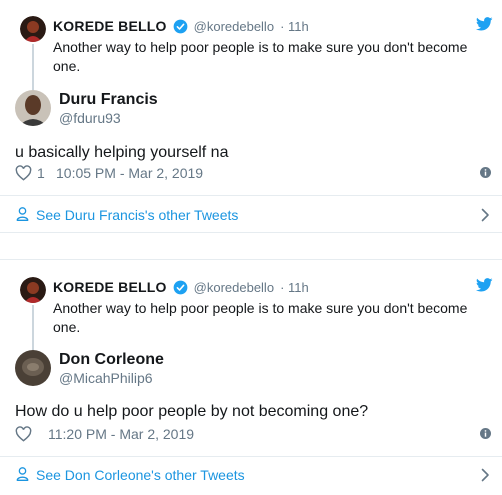 Image resolution: width=502 pixels, height=495 pixels. What do you see at coordinates (41, 173) in the screenshot?
I see `like-count: 1` at bounding box center [41, 173].